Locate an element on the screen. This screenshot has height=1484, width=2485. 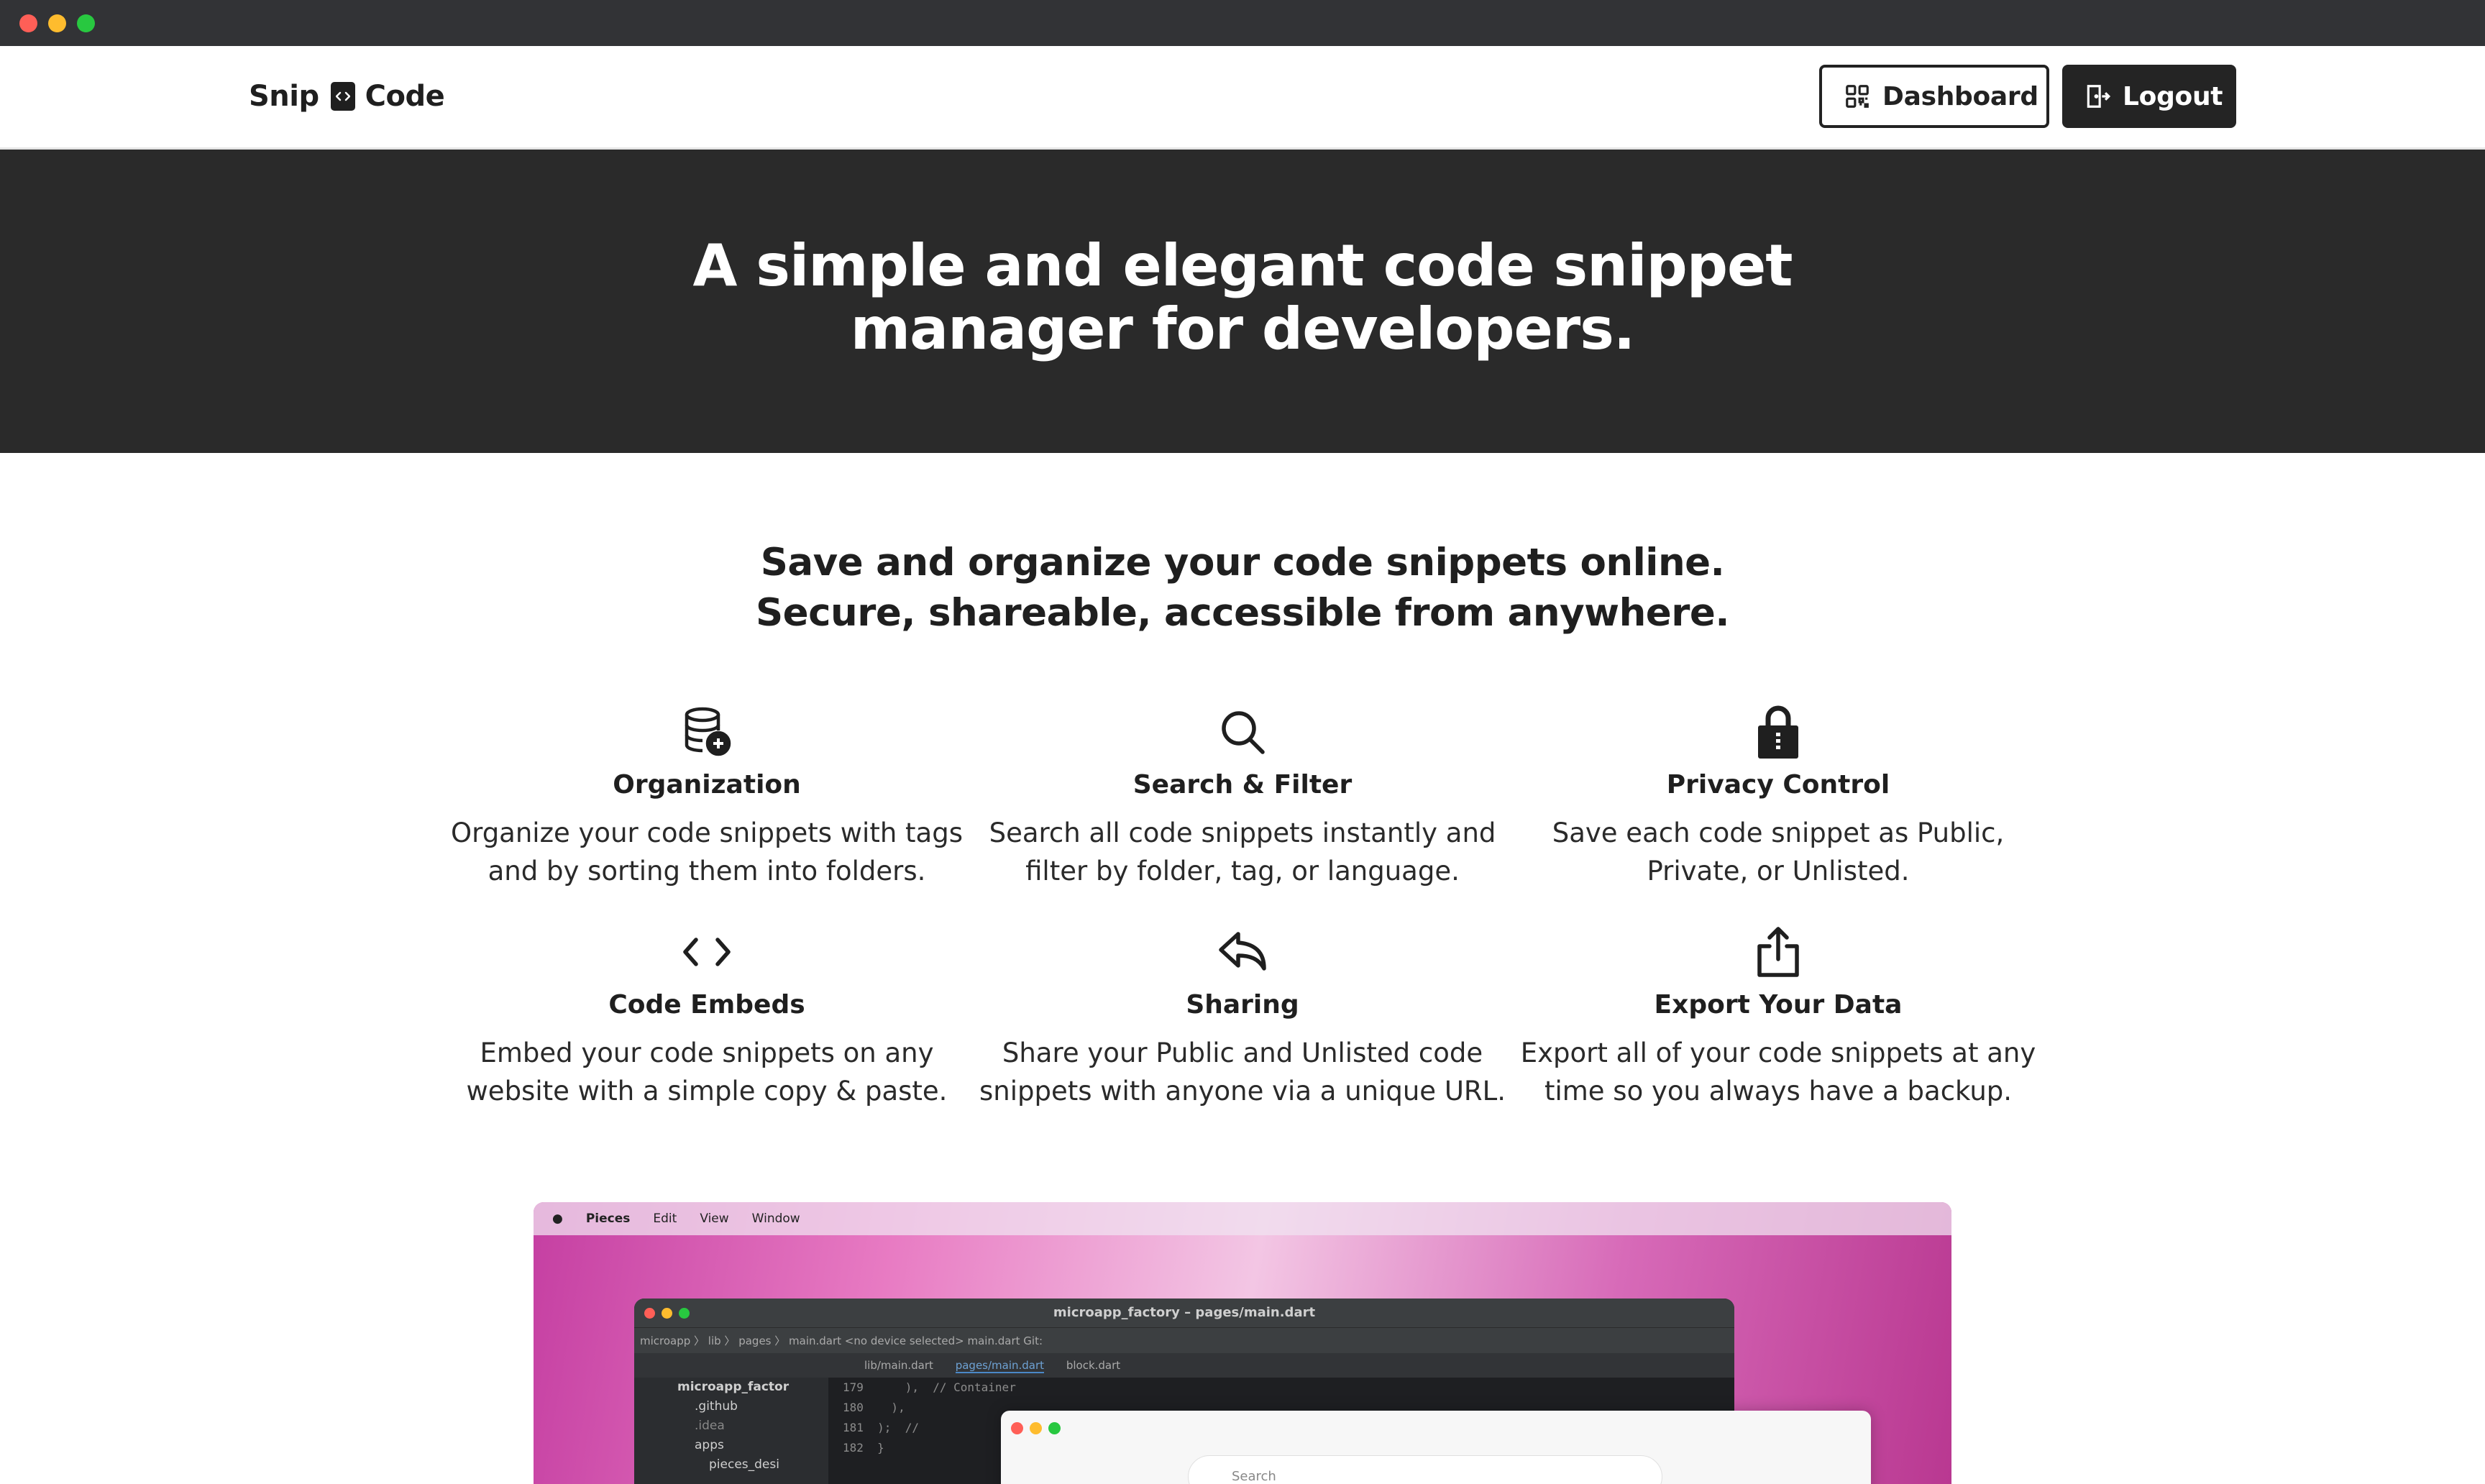
logout-button: Logout is located at coordinates (2149, 96).